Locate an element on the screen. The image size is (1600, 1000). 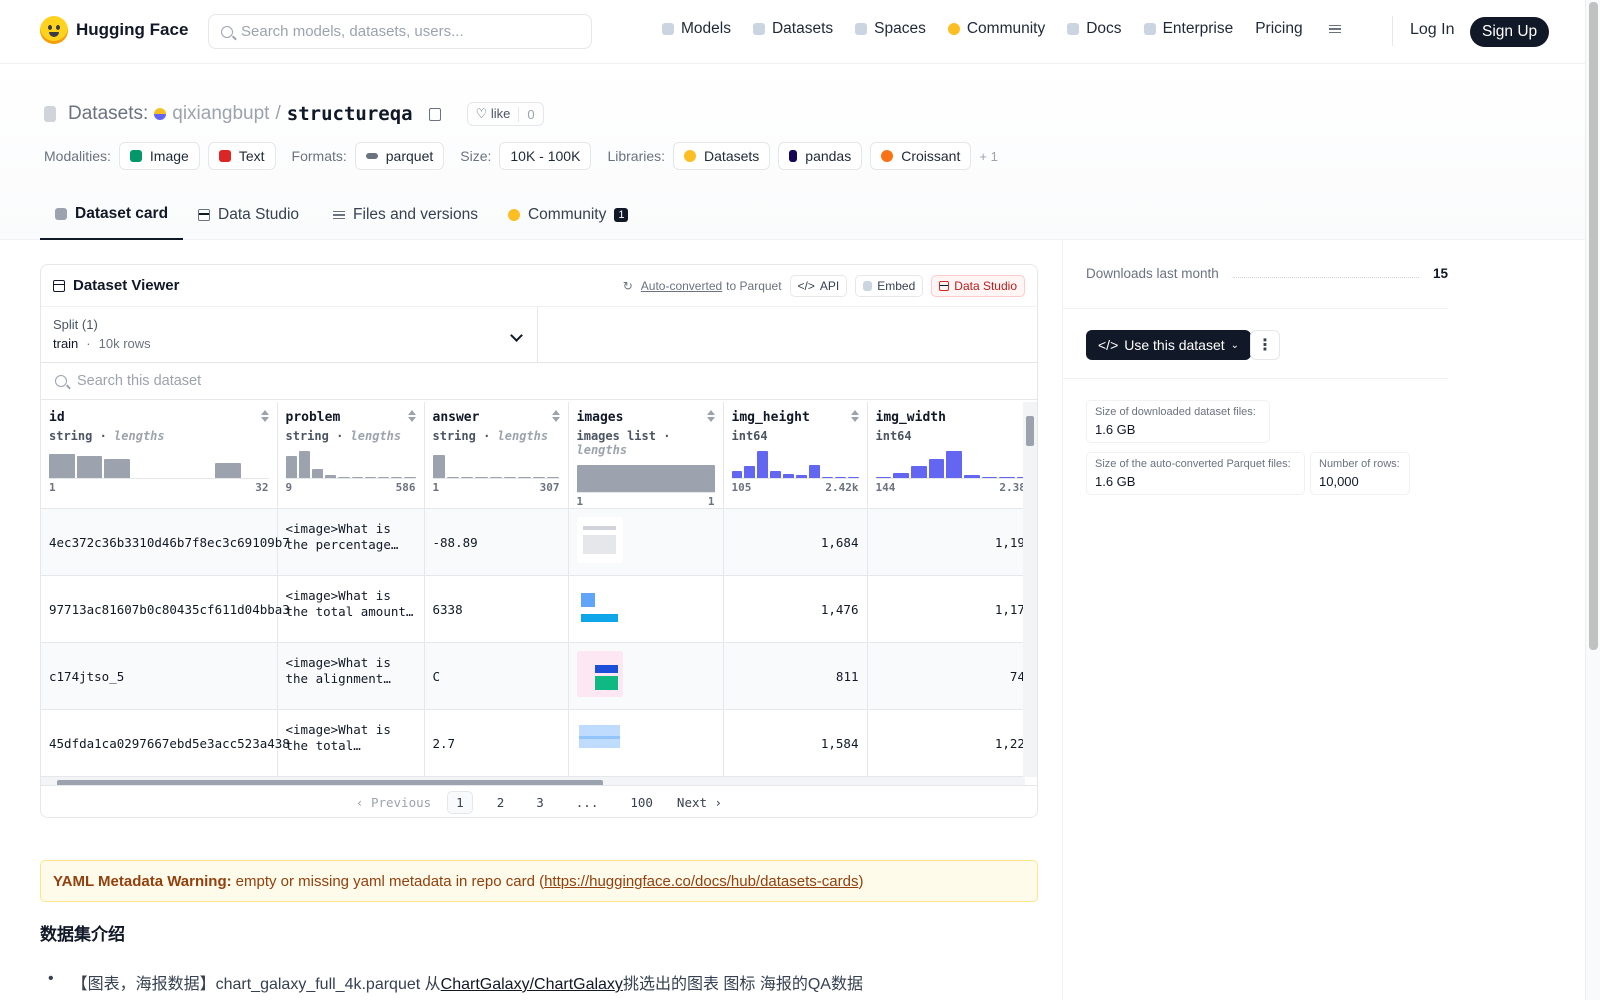
tag-datasets-lib: Datasets is located at coordinates (722, 156).